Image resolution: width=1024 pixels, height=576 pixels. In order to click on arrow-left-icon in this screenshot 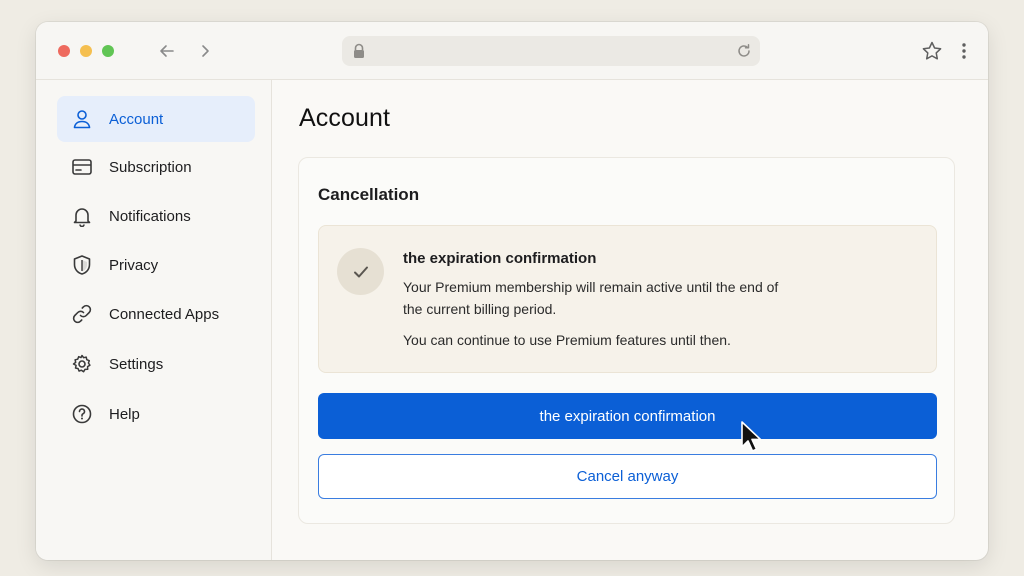, I will do `click(167, 51)`.